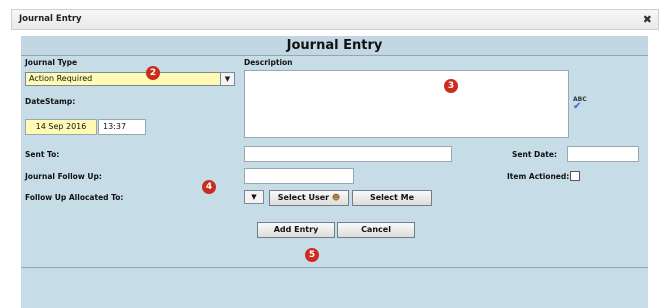  Describe the element at coordinates (299, 176) in the screenshot. I see `journal-follow-up-field` at that location.